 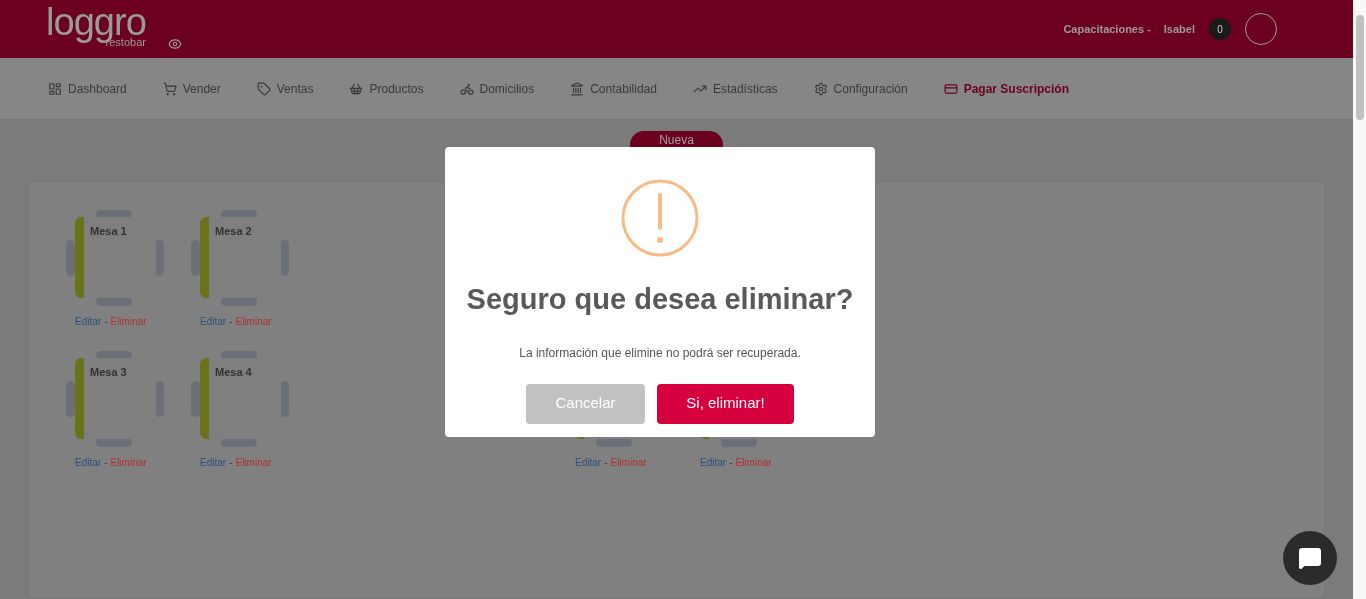 What do you see at coordinates (466, 88) in the screenshot?
I see `bicycle-icon` at bounding box center [466, 88].